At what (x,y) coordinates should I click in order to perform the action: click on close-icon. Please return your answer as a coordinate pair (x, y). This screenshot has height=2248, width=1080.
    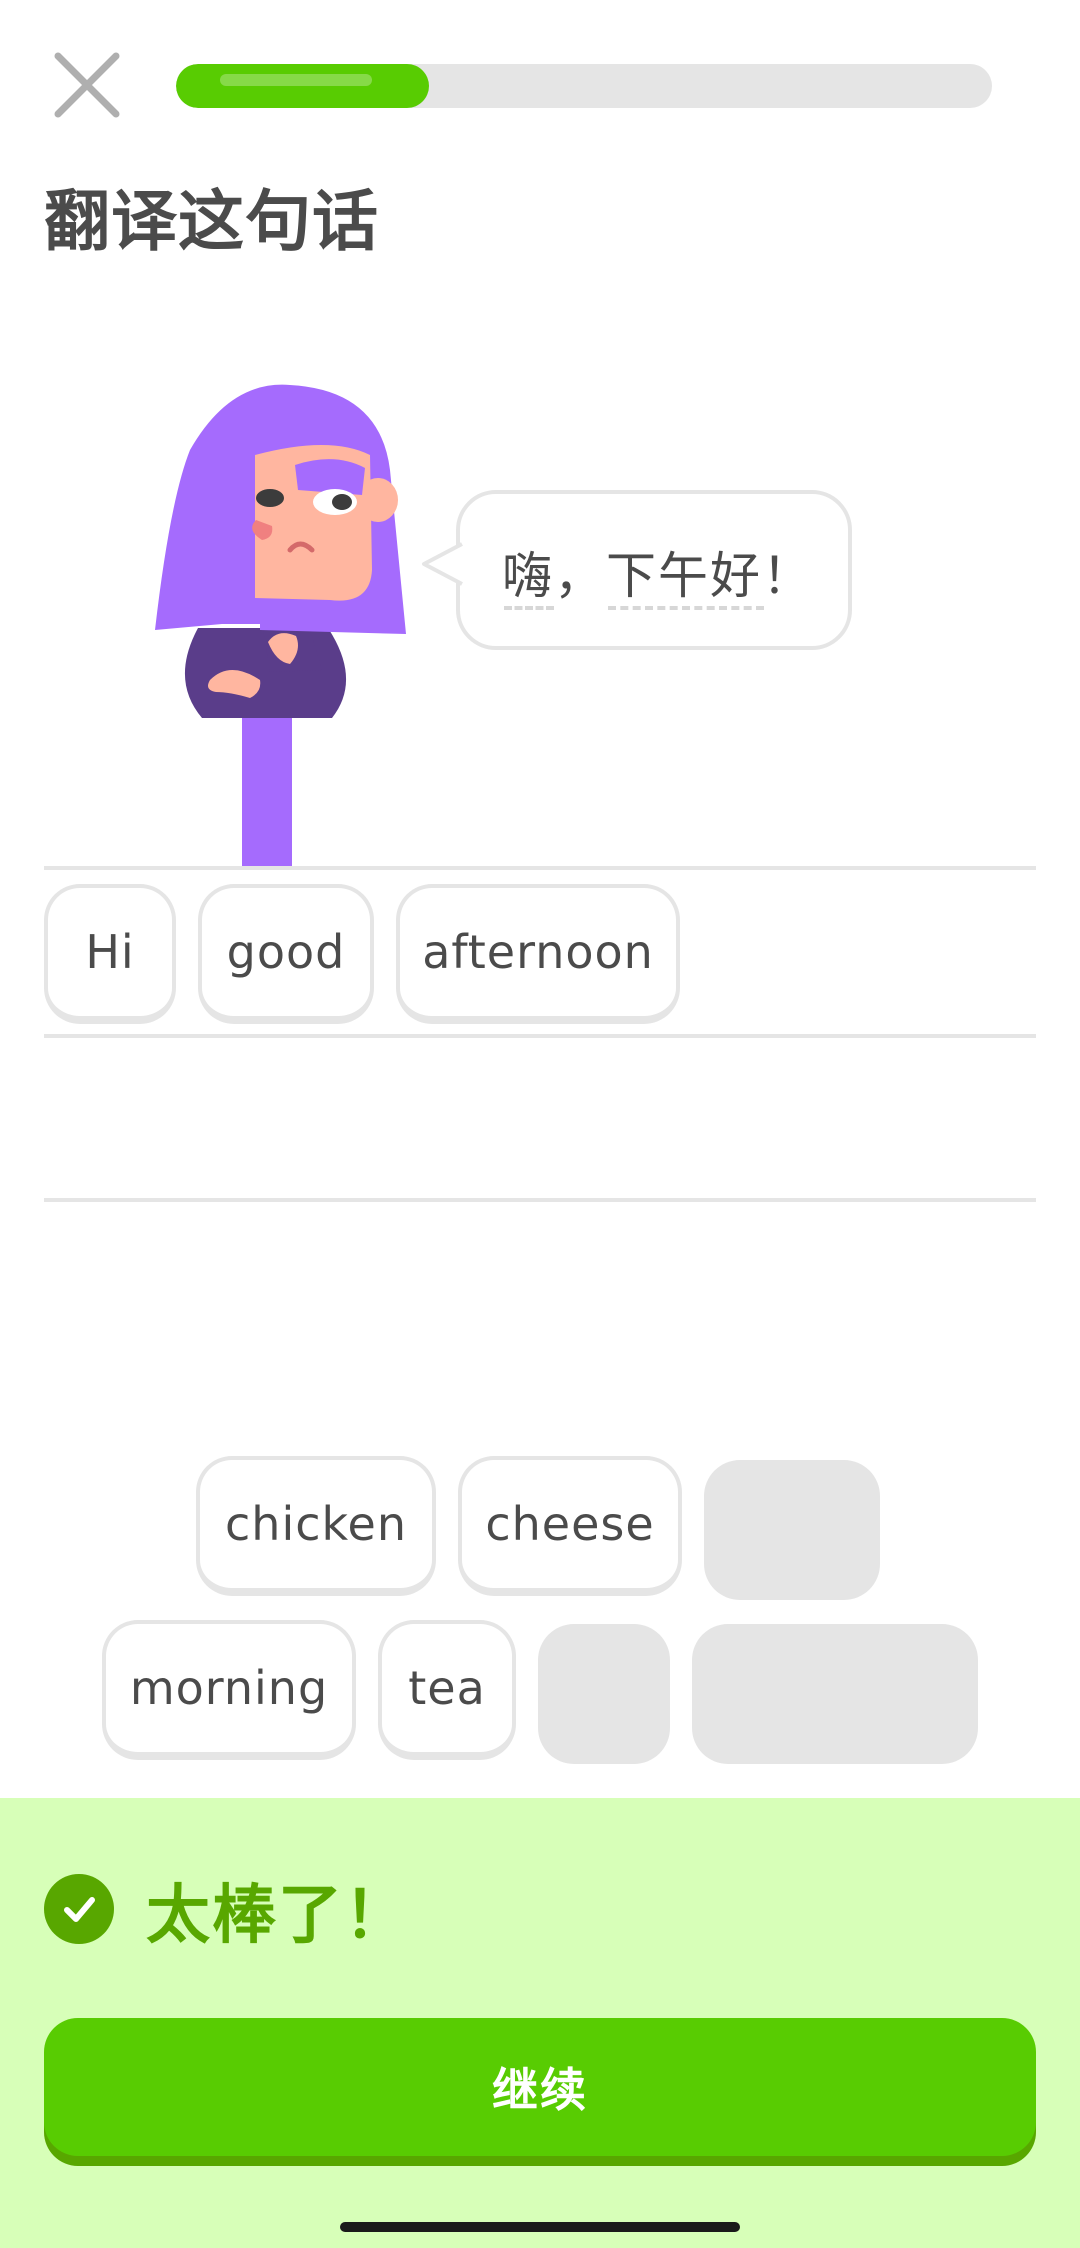
    Looking at the image, I should click on (87, 85).